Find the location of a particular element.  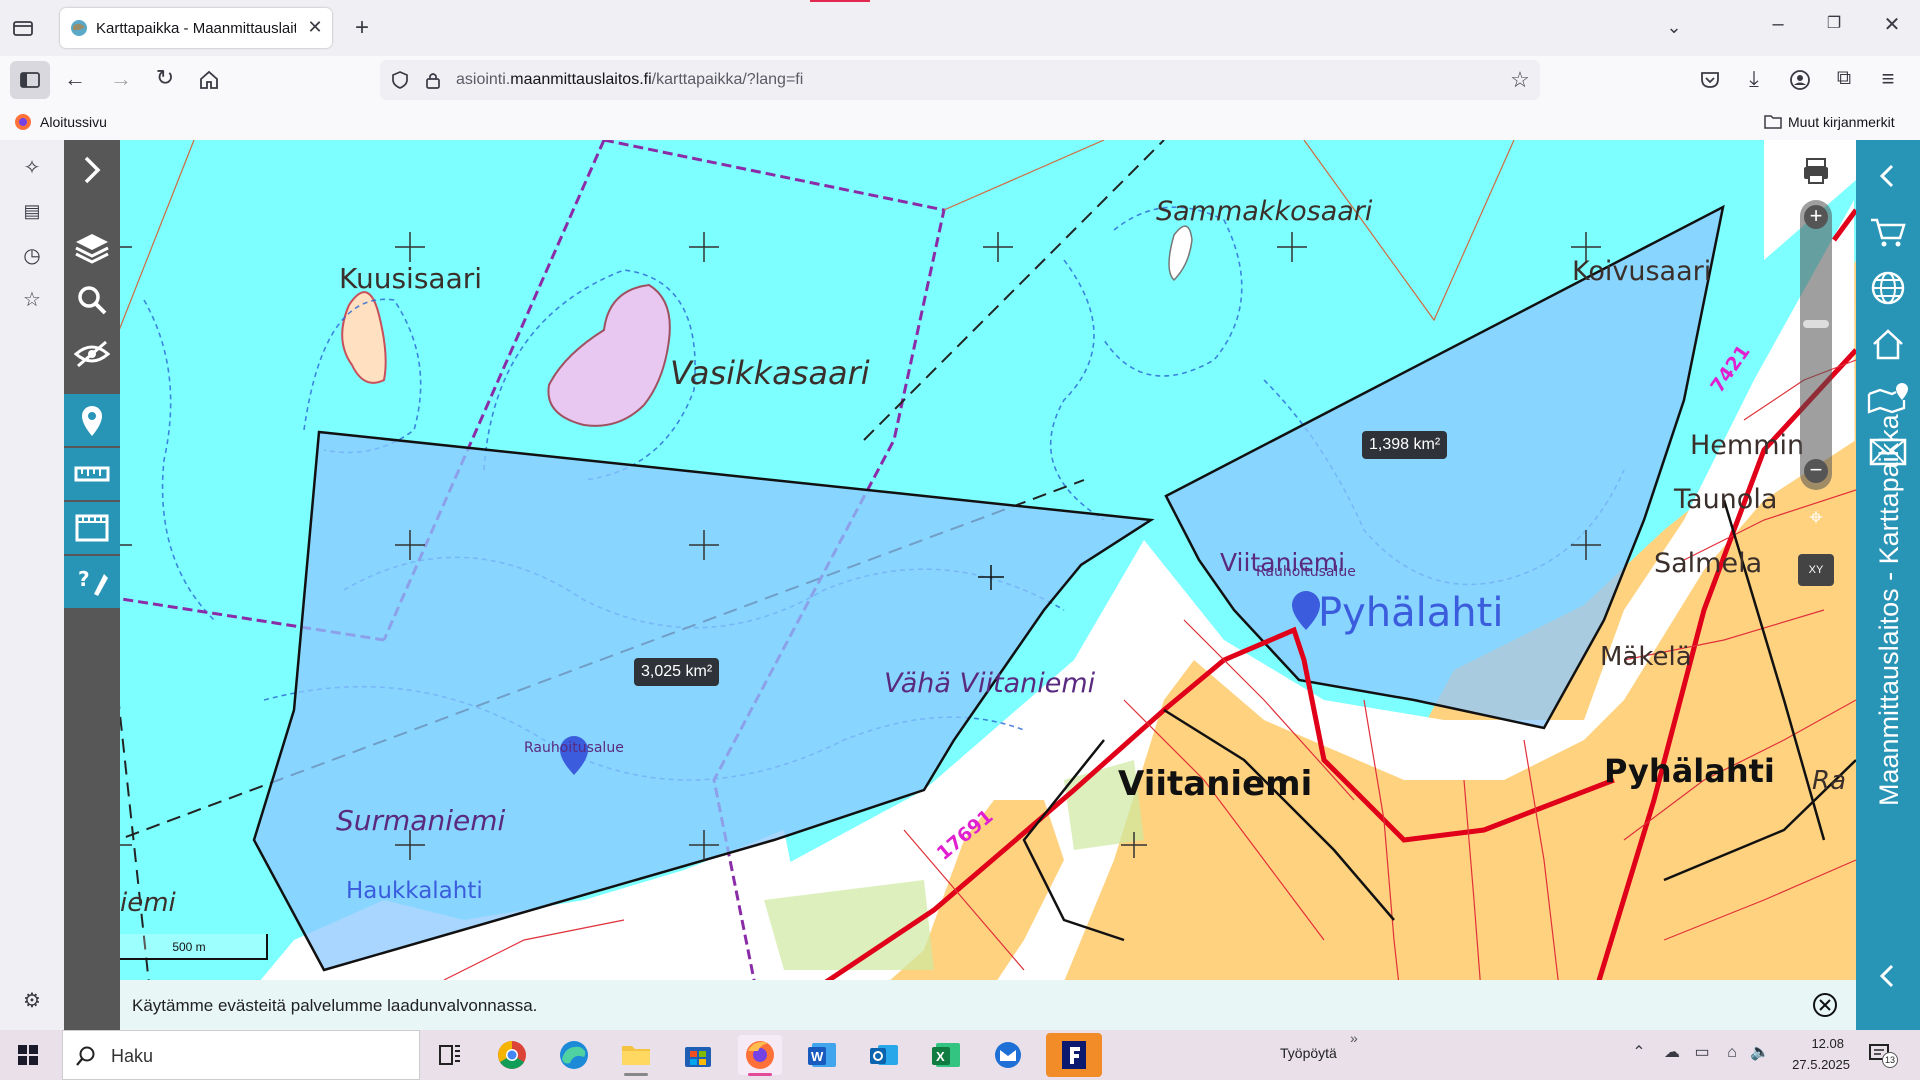

sidebar-toggle-button is located at coordinates (30, 80).